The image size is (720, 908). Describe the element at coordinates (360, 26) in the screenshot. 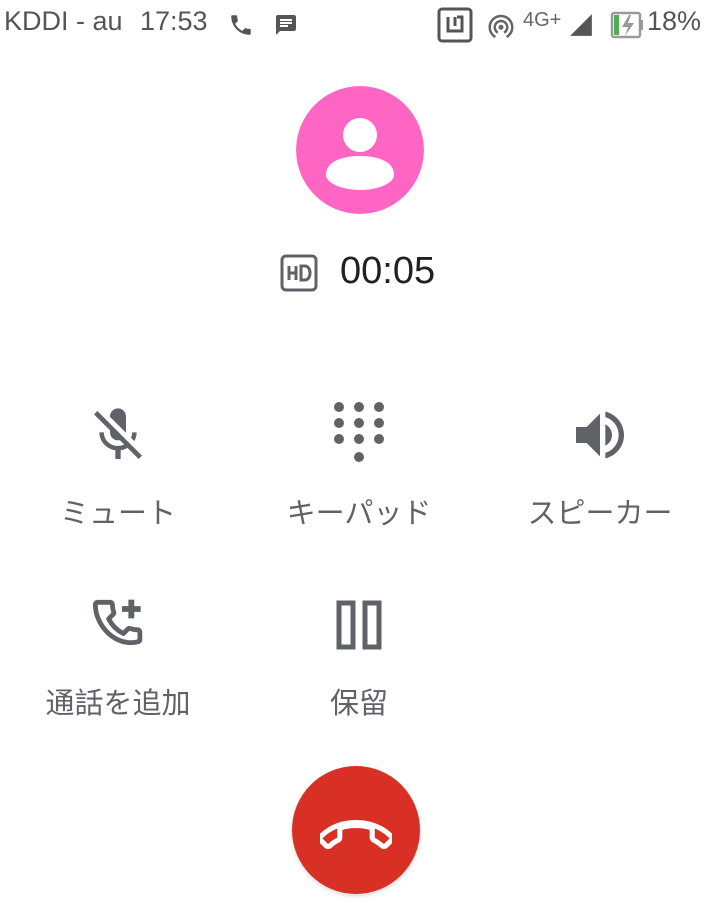

I see `status-bar: KDDI - au 17:53 4G+ 18%` at that location.